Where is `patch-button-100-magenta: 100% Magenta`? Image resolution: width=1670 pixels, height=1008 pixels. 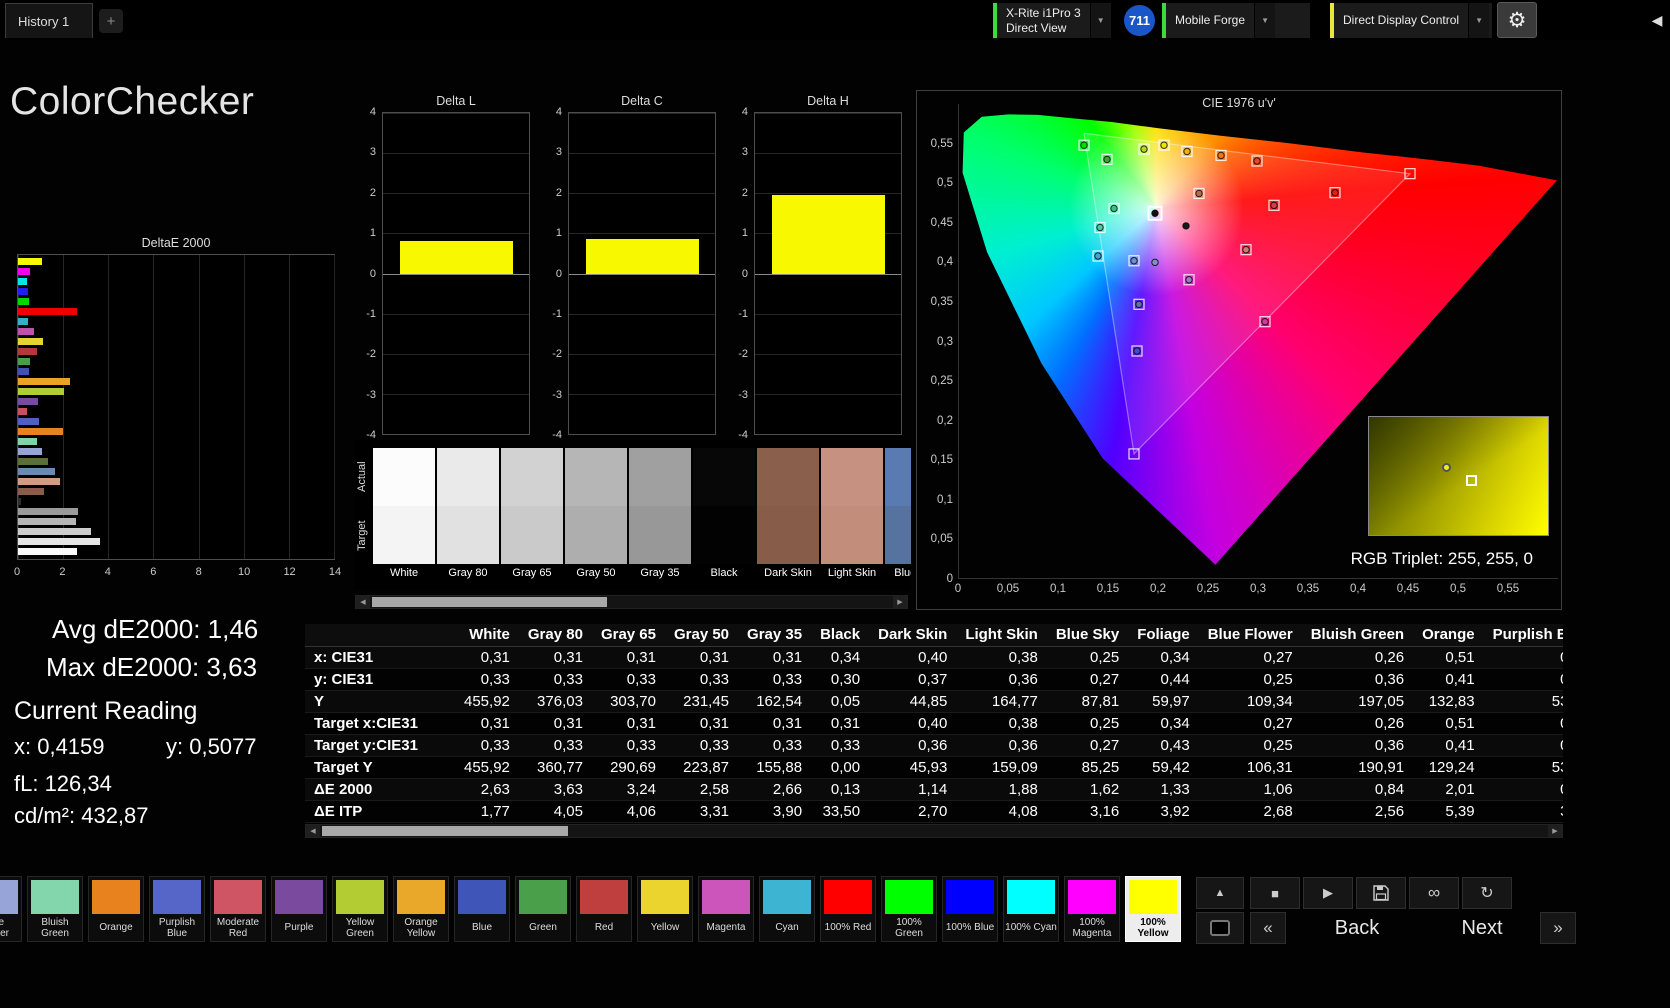 patch-button-100-magenta: 100% Magenta is located at coordinates (1092, 909).